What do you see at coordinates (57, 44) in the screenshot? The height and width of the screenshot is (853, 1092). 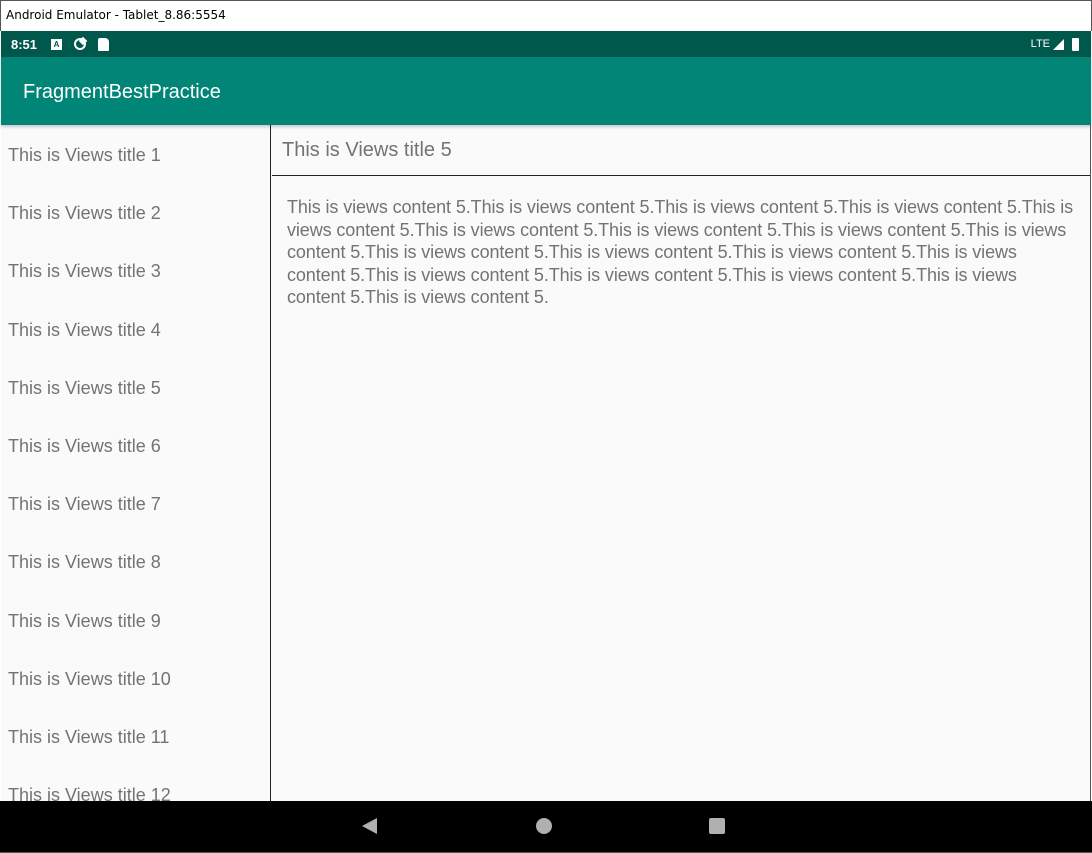 I see `a-notification-icon: A` at bounding box center [57, 44].